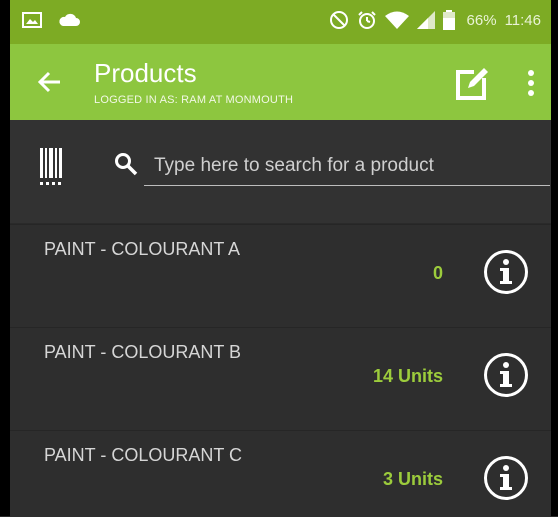 This screenshot has height=517, width=558. What do you see at coordinates (145, 73) in the screenshot?
I see `page-title: Products` at bounding box center [145, 73].